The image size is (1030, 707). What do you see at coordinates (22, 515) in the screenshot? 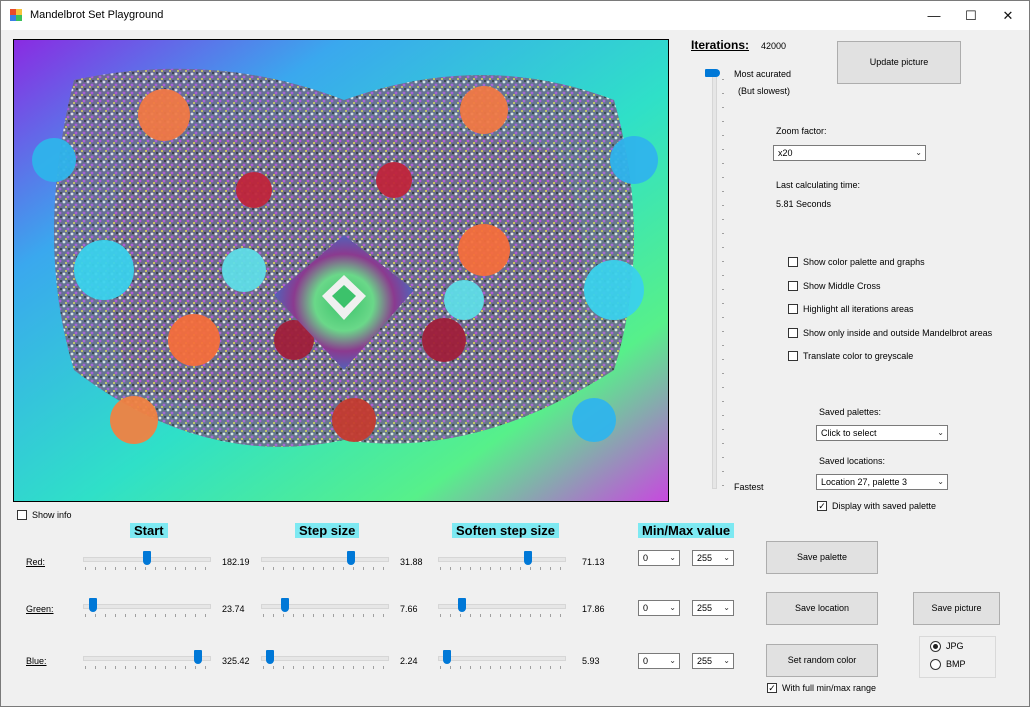
I see `checkbox-show-info` at bounding box center [22, 515].